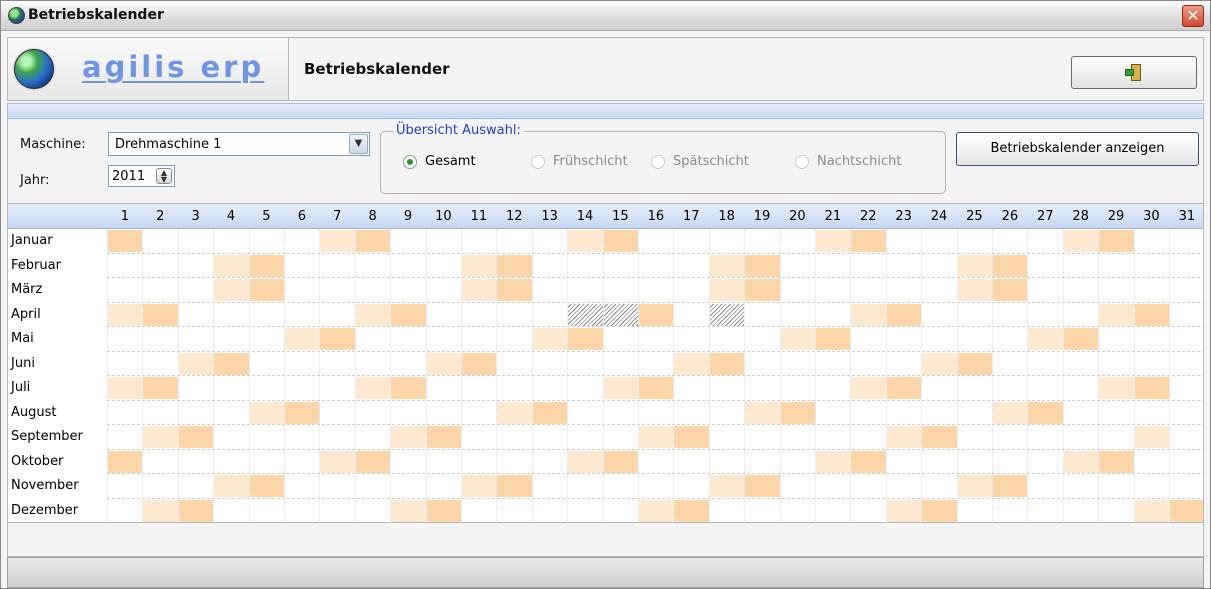 The width and height of the screenshot is (1211, 589). Describe the element at coordinates (239, 144) in the screenshot. I see `maschine-combobox: Drehmaschine 1 ▼` at that location.